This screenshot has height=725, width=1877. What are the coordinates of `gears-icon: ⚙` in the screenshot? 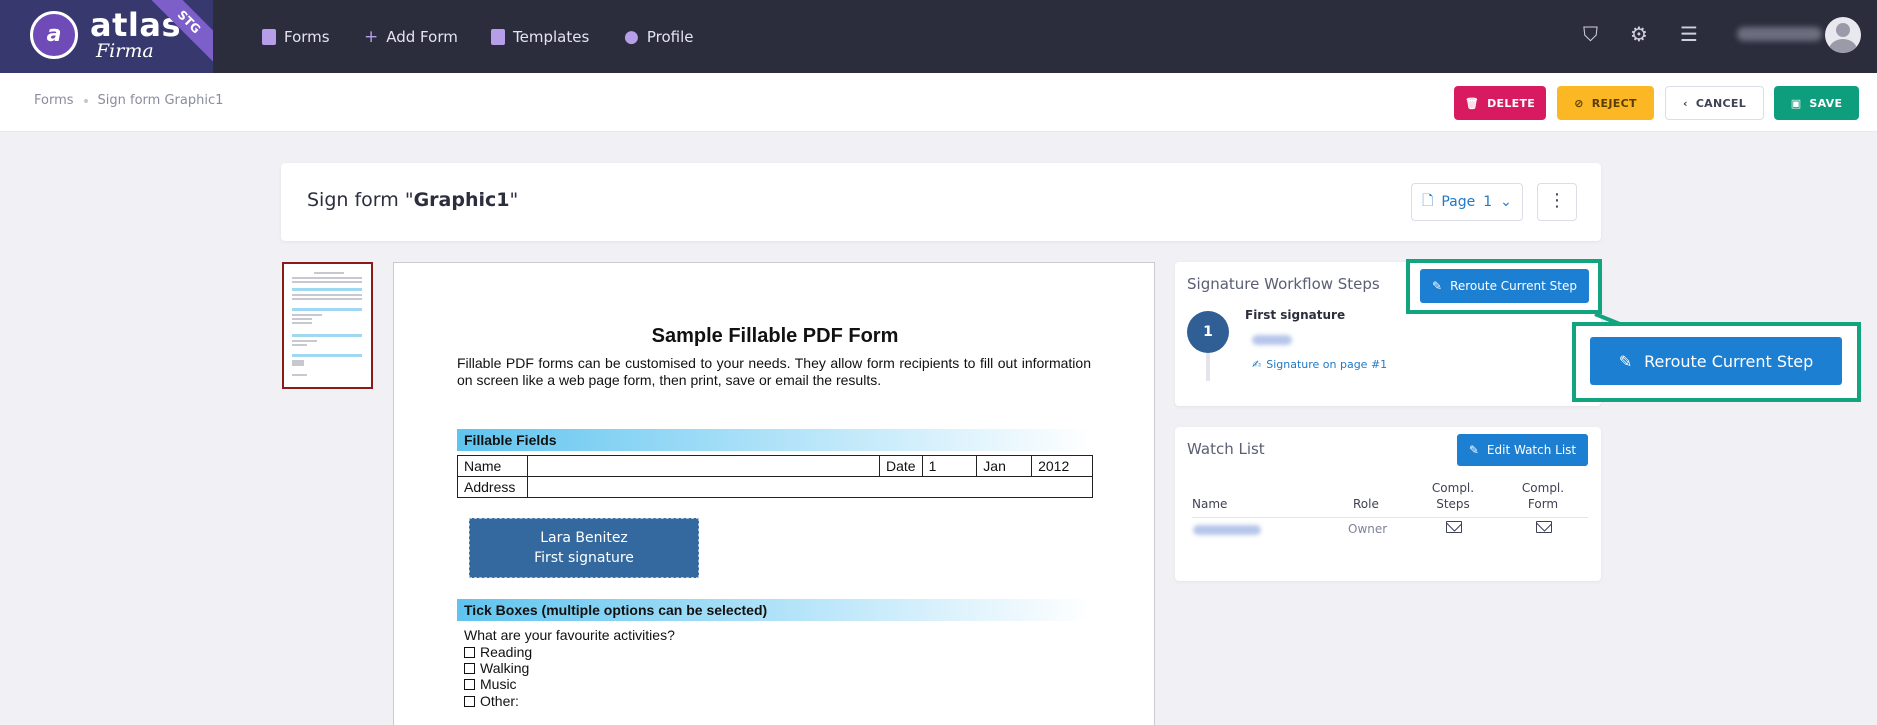 It's located at (1639, 34).